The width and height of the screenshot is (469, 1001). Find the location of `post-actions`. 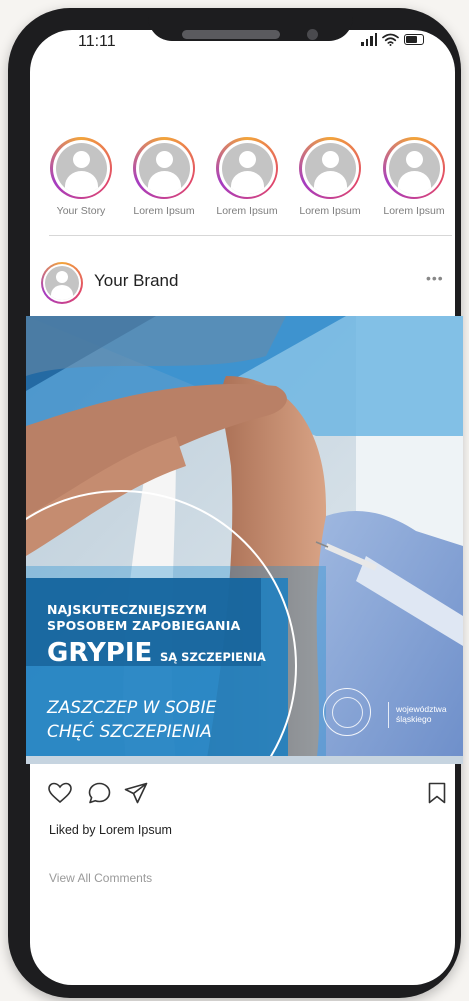

post-actions is located at coordinates (249, 797).